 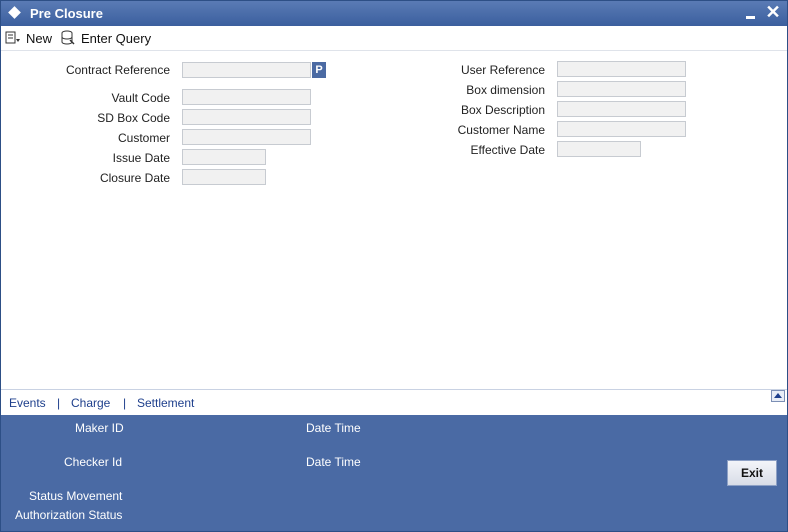 What do you see at coordinates (39, 38) in the screenshot?
I see `new-label: New` at bounding box center [39, 38].